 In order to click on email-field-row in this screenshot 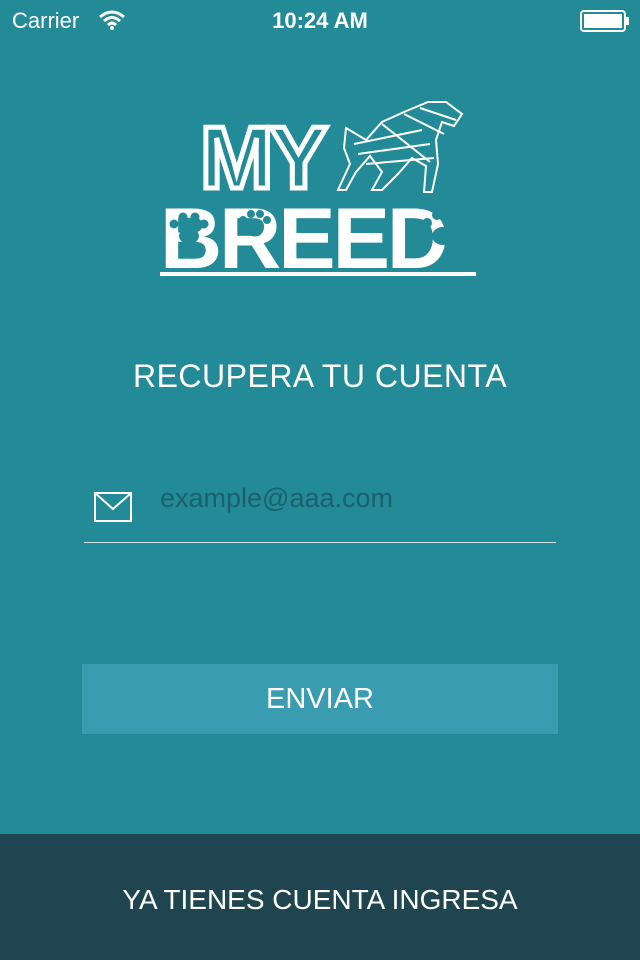, I will do `click(320, 506)`.